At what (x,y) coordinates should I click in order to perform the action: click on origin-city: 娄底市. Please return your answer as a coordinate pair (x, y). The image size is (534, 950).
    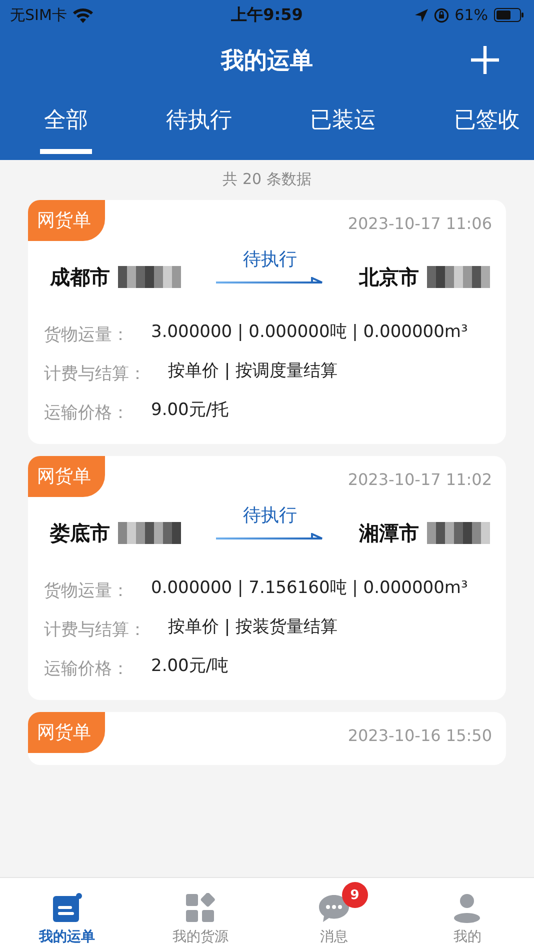
    Looking at the image, I should click on (80, 533).